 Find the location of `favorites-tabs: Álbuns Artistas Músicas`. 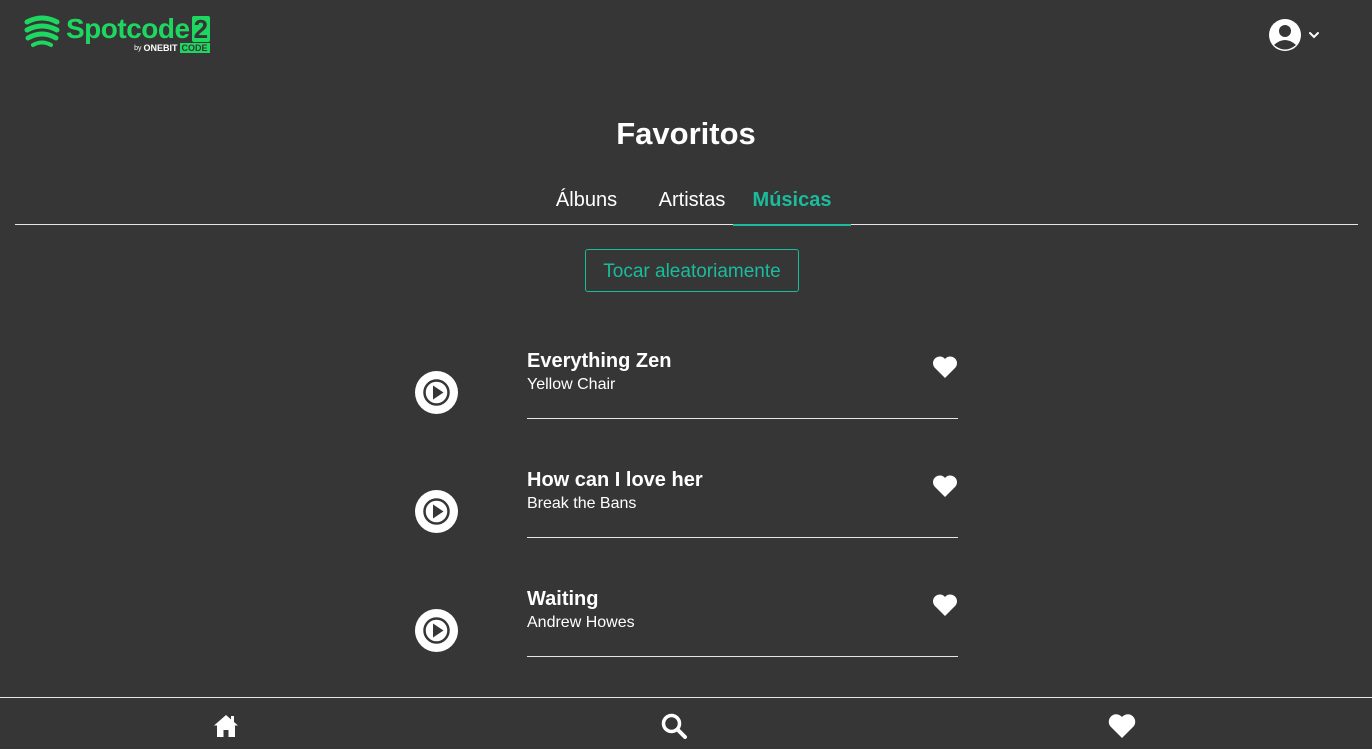

favorites-tabs: Álbuns Artistas Músicas is located at coordinates (686, 203).